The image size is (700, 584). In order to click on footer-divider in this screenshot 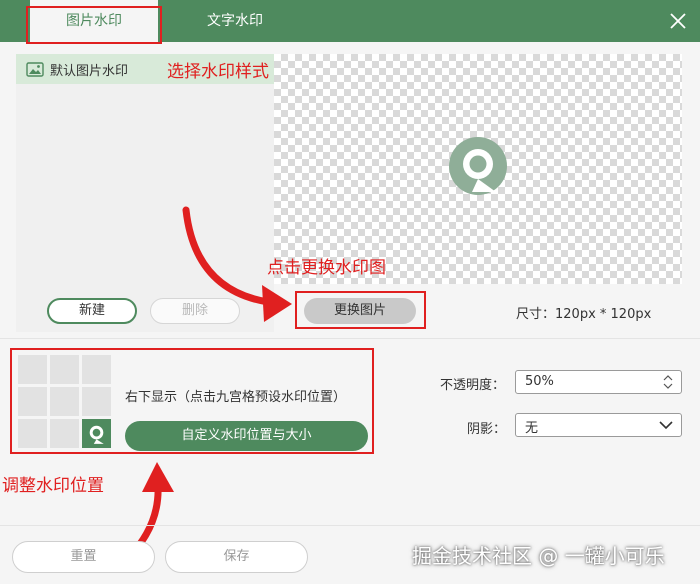, I will do `click(350, 525)`.